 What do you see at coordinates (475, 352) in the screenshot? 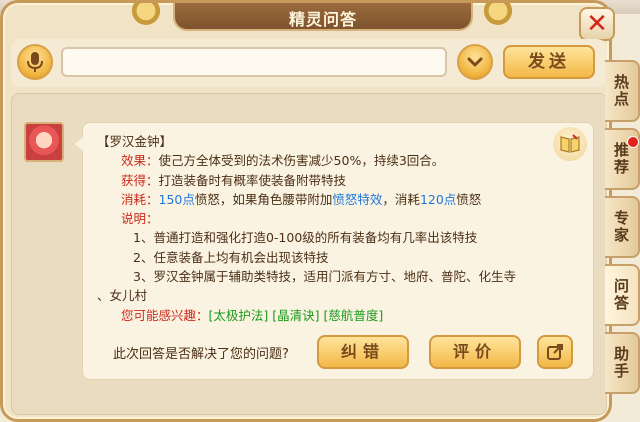
I see `rate-button: 评价` at bounding box center [475, 352].